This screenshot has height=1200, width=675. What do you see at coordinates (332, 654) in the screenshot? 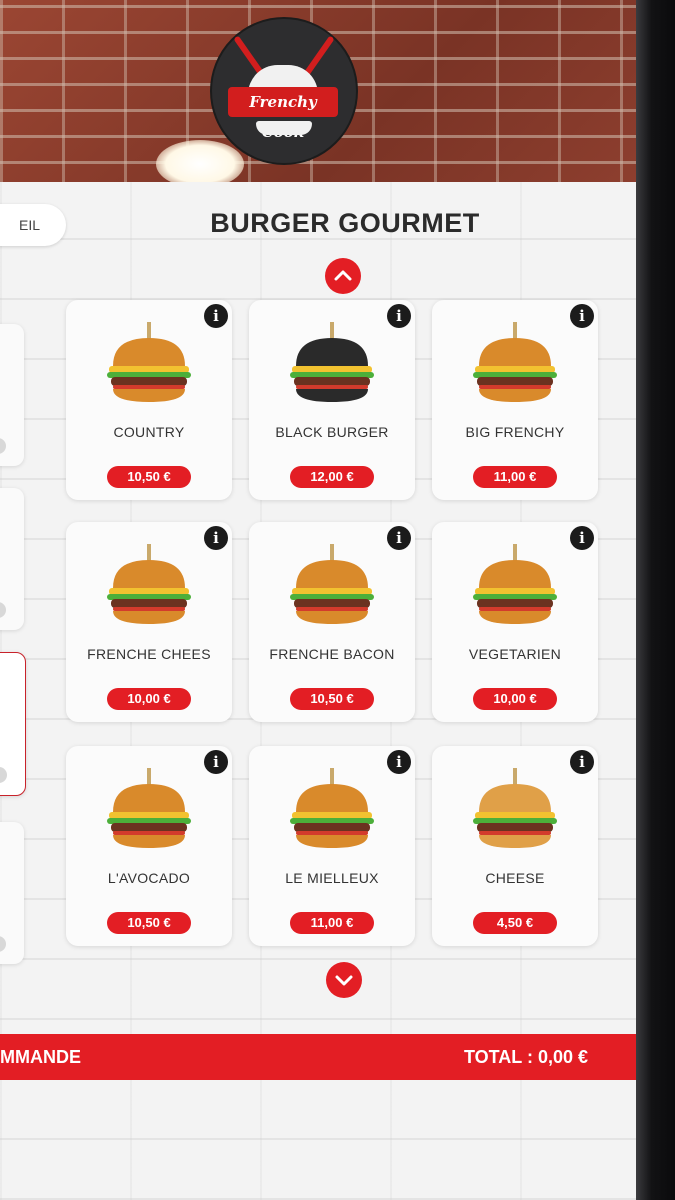
I see `product-name: FRENCHE BACON` at bounding box center [332, 654].